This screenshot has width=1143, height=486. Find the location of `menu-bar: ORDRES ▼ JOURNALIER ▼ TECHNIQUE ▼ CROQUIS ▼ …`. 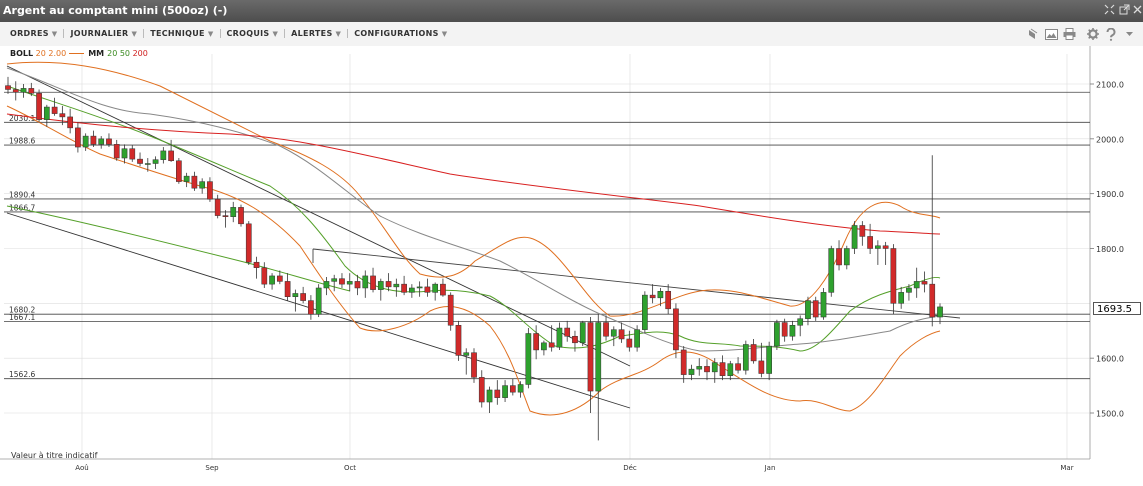

menu-bar: ORDRES ▼ JOURNALIER ▼ TECHNIQUE ▼ CROQUIS ▼ … is located at coordinates (228, 33).